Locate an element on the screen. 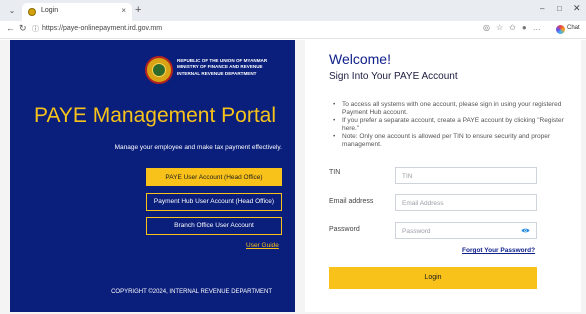 The image size is (586, 314). tracking-icon: ◎ is located at coordinates (489, 27).